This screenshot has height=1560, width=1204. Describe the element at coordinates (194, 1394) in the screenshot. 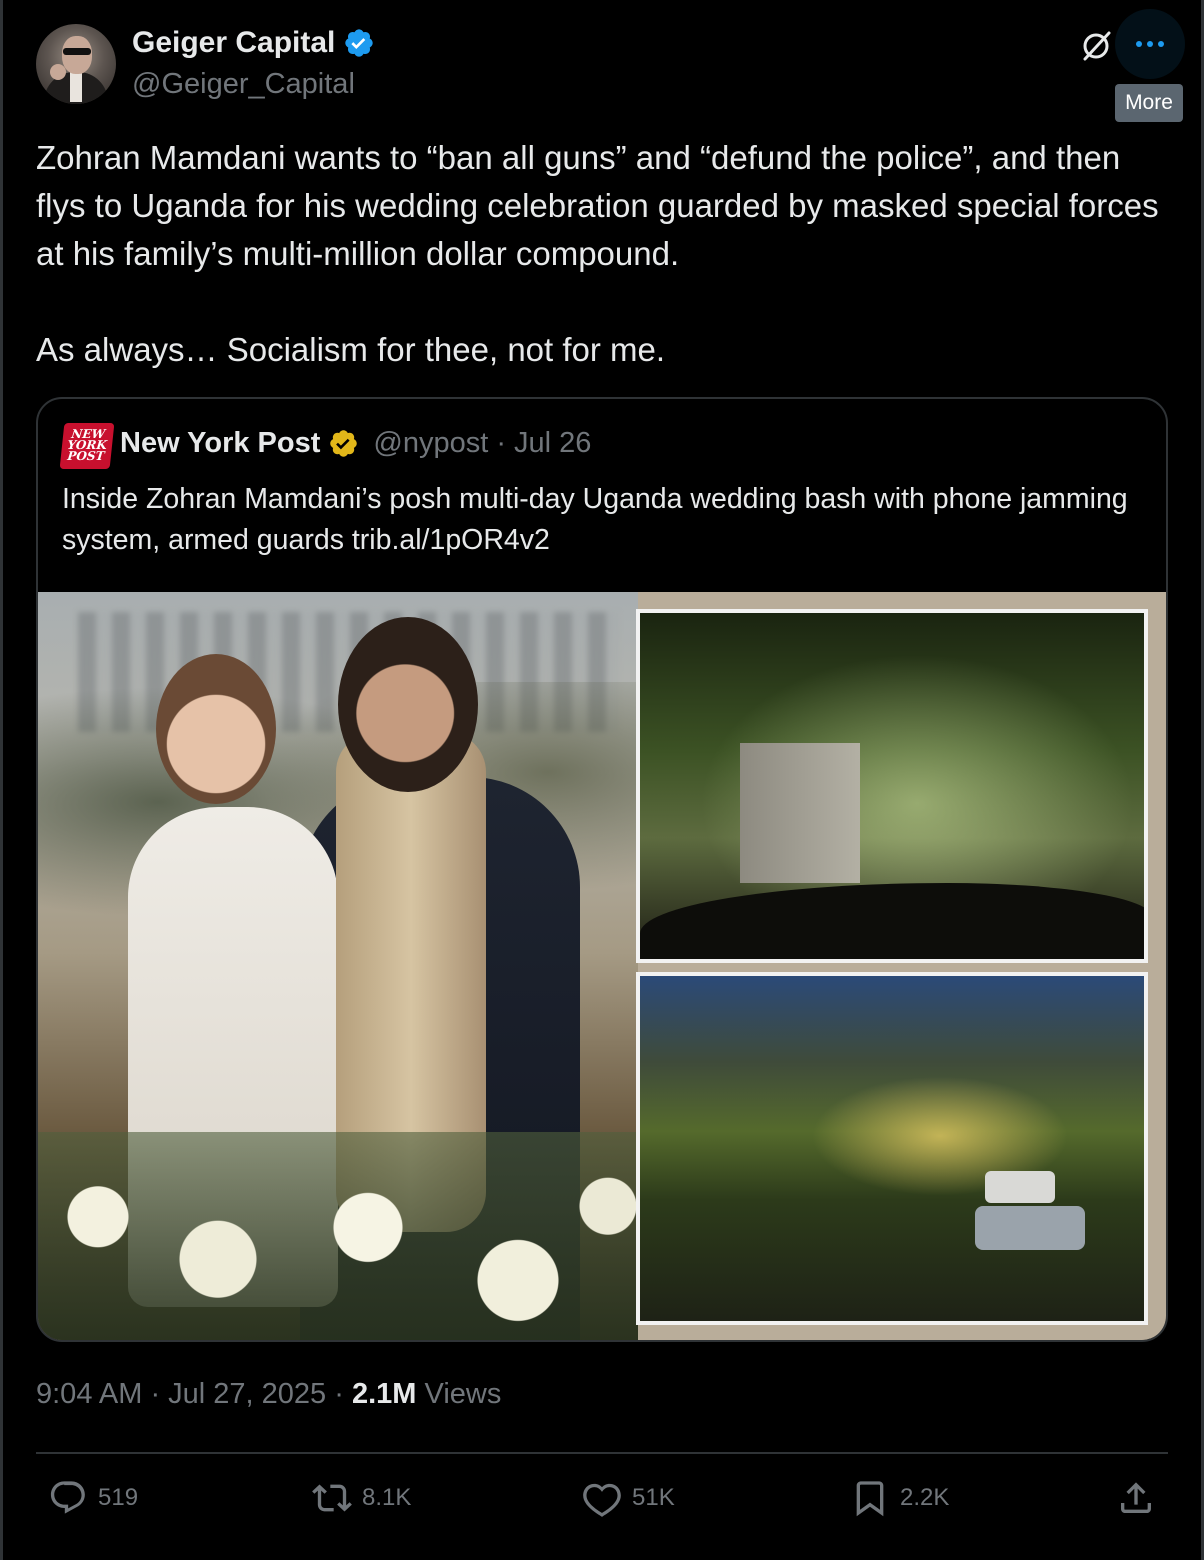

I see `timestamp: 9:04 AM · Jul 27, 2025 ·` at that location.